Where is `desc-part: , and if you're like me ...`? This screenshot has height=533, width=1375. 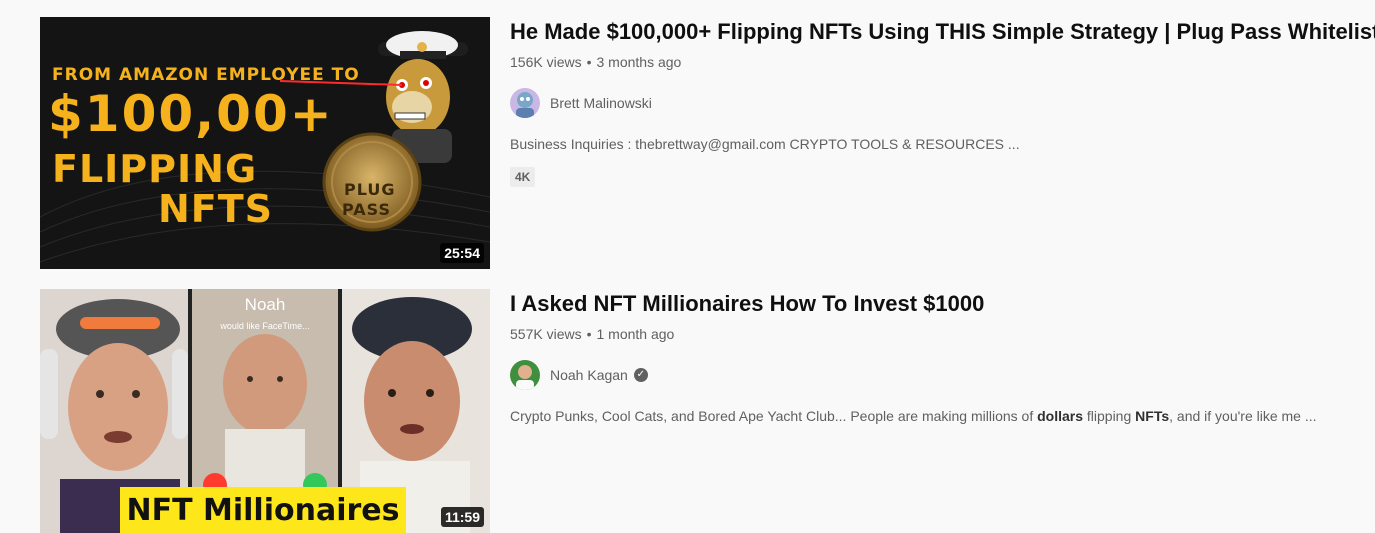
desc-part: , and if you're like me ... is located at coordinates (1243, 416).